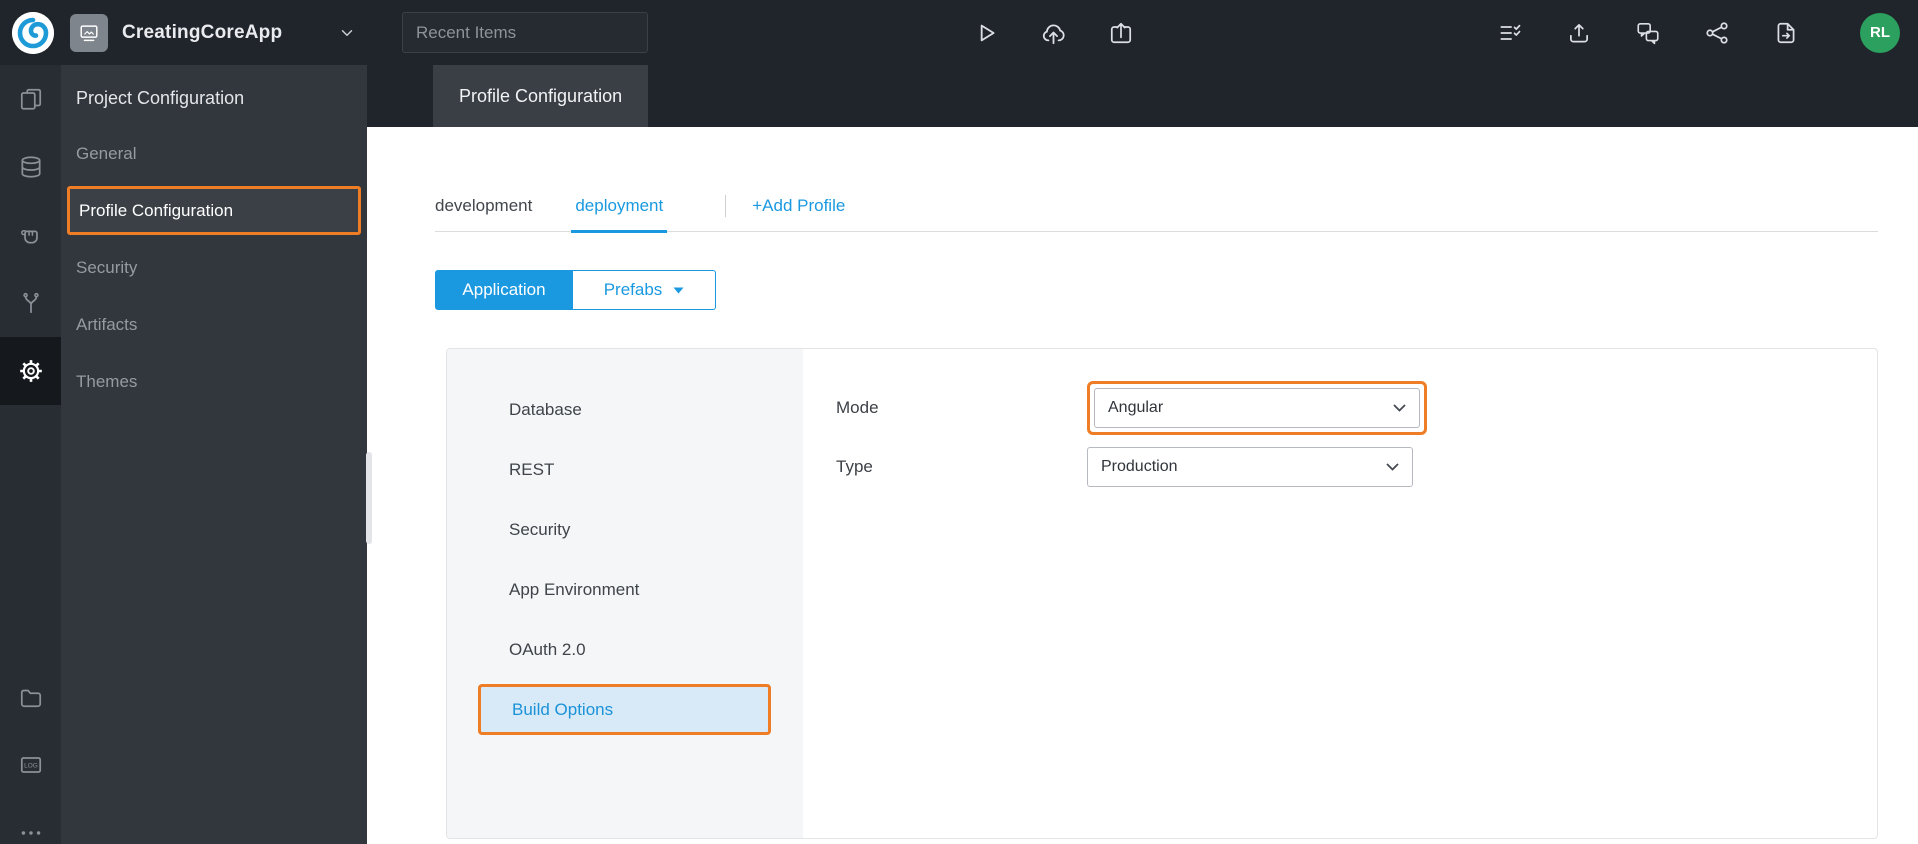 This screenshot has height=844, width=1918. Describe the element at coordinates (678, 290) in the screenshot. I see `caret-down-icon` at that location.